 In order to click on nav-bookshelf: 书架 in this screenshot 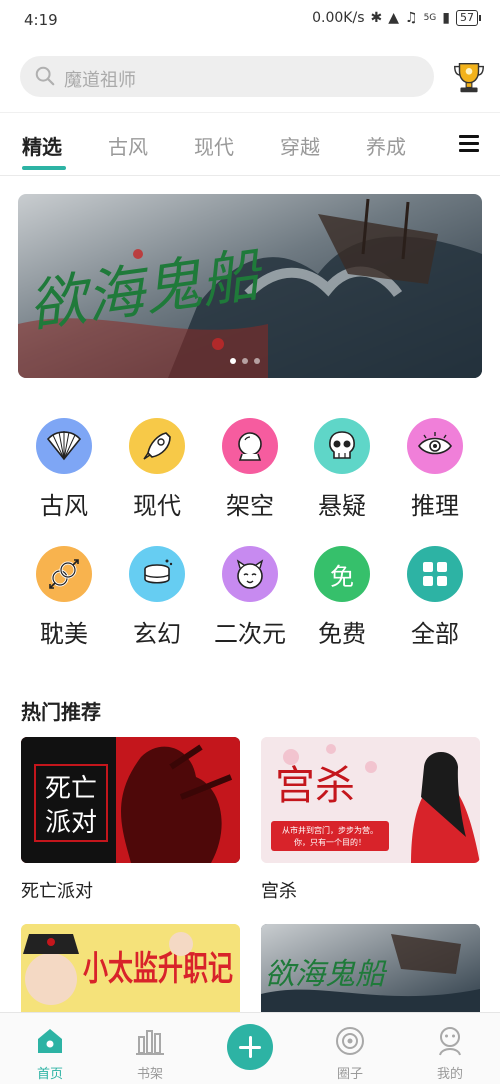, I will do `click(150, 1048)`.